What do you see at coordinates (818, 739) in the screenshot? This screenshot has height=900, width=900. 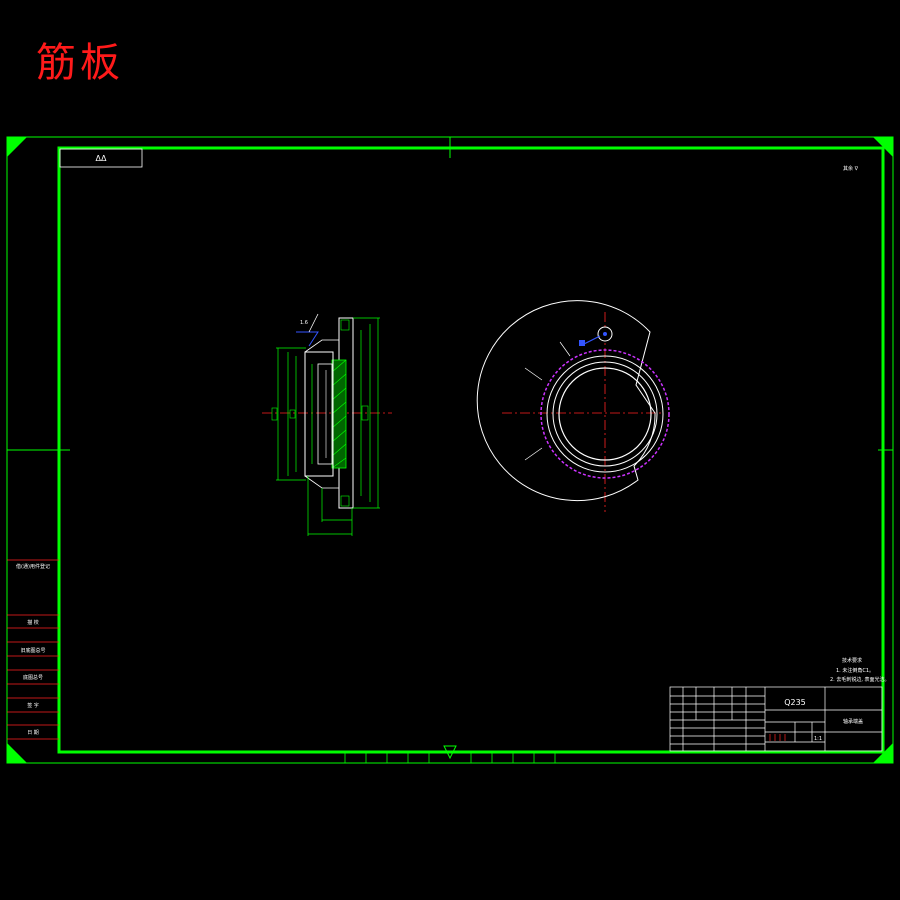 I see `scale-value: 1:1` at bounding box center [818, 739].